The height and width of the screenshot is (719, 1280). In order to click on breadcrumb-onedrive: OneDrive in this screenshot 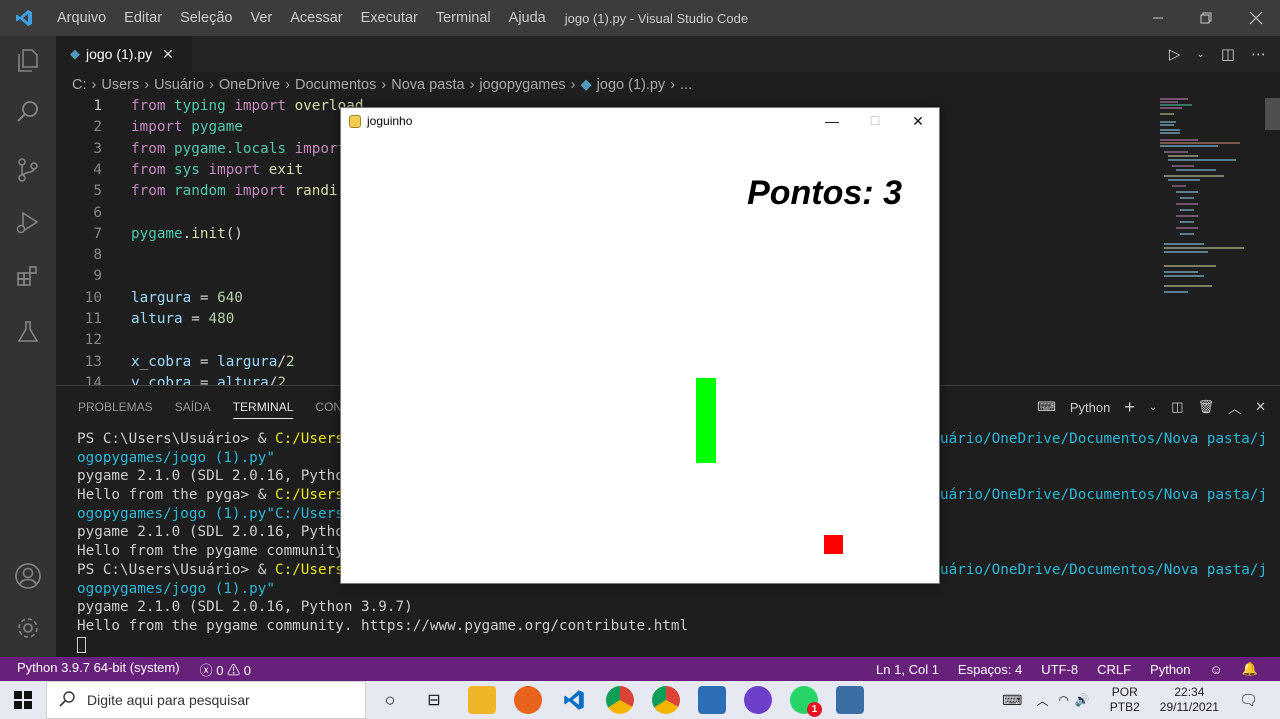, I will do `click(249, 85)`.